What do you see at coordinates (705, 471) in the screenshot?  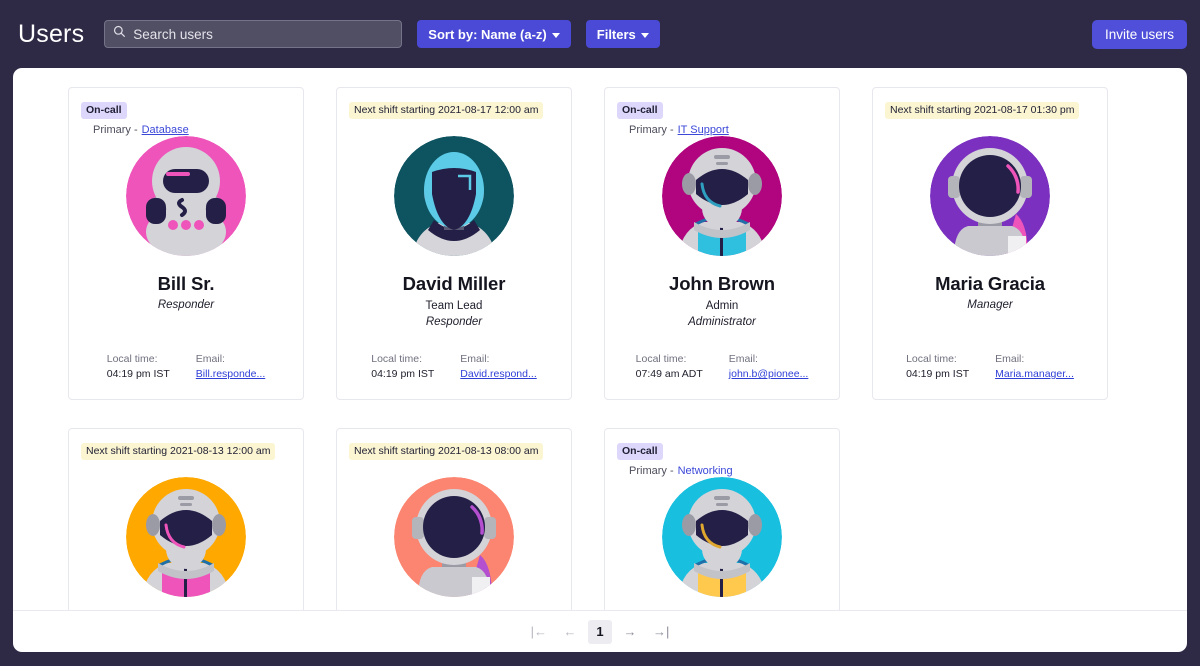 I see `primary-team-link: Networking` at bounding box center [705, 471].